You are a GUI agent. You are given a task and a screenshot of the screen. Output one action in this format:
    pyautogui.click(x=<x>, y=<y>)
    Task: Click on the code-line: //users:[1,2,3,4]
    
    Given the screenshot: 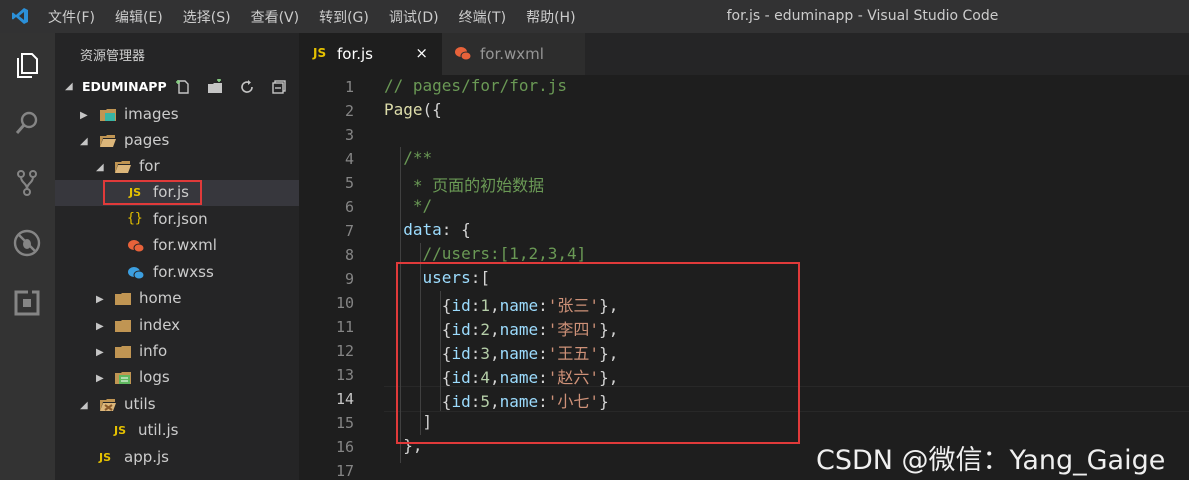 What is the action you would take?
    pyautogui.click(x=485, y=253)
    